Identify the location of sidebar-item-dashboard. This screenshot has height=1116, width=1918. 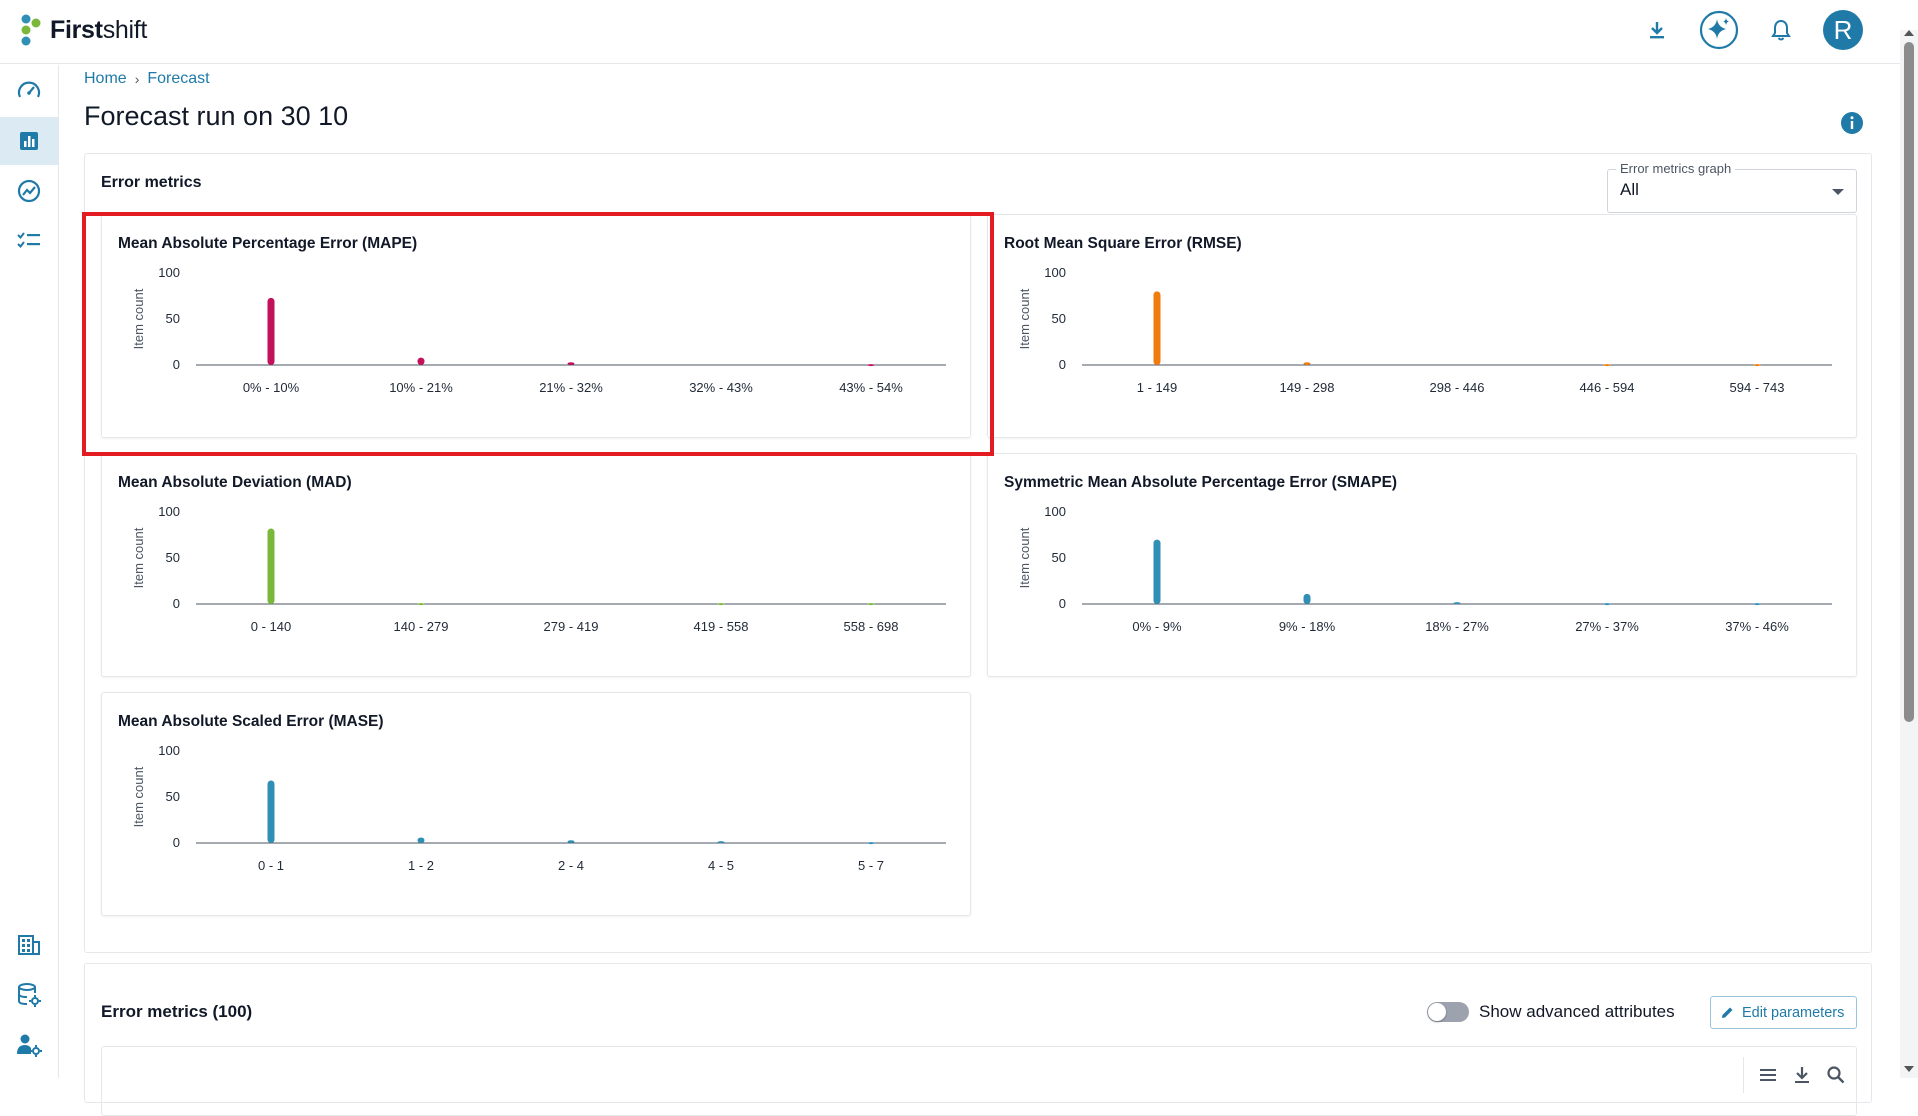
(29, 91).